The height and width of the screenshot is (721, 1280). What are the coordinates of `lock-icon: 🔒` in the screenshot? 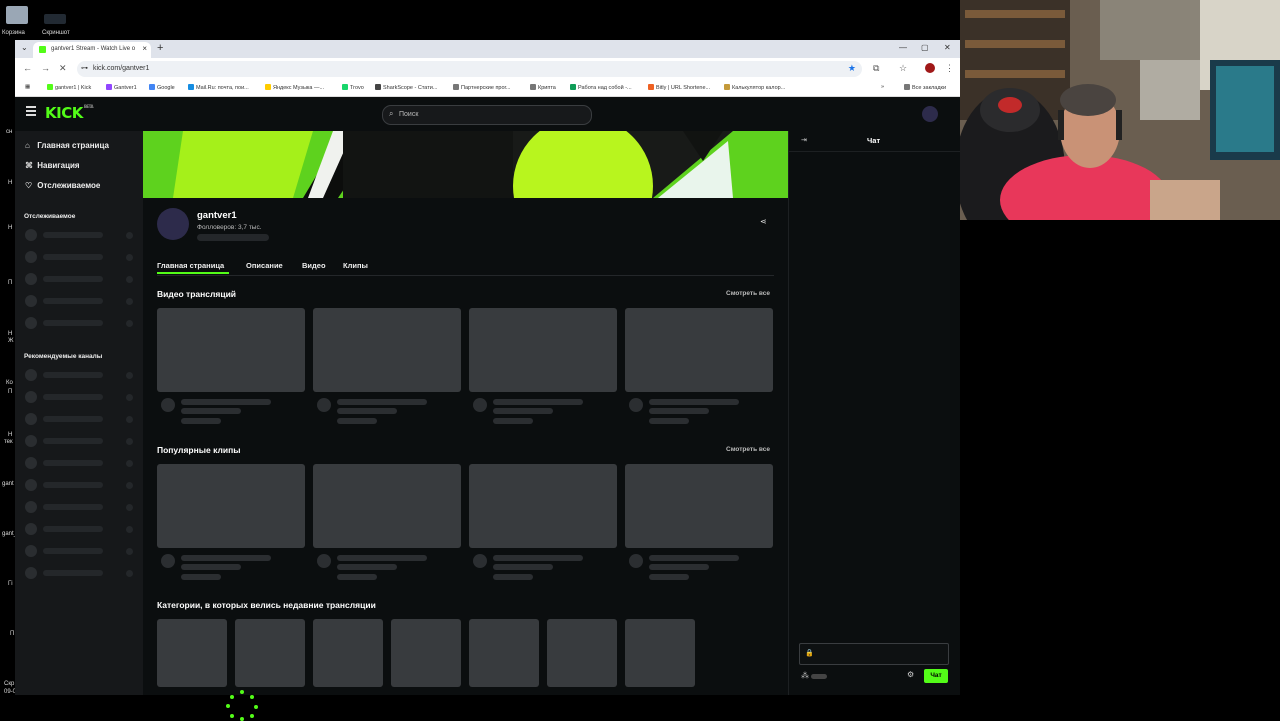 It's located at (809, 653).